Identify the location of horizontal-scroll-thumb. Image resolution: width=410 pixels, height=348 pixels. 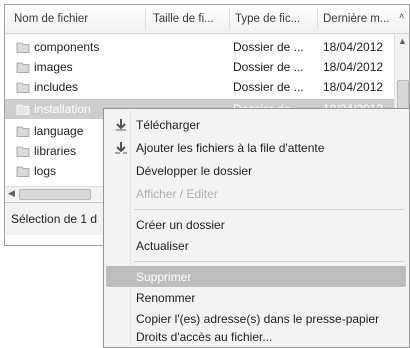
(55, 194).